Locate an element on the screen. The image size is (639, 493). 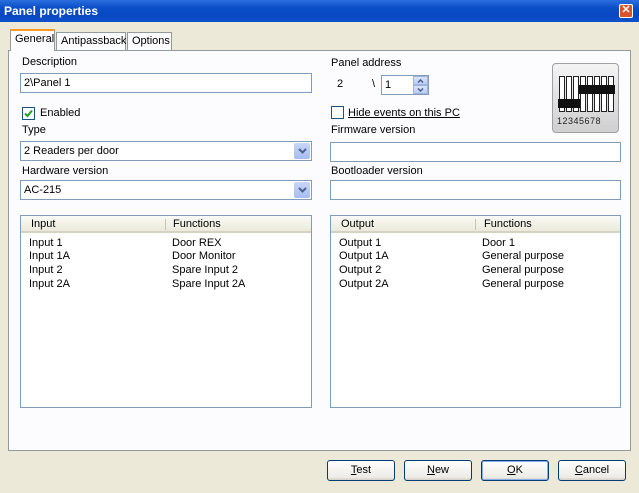
chevron-up-icon is located at coordinates (420, 80).